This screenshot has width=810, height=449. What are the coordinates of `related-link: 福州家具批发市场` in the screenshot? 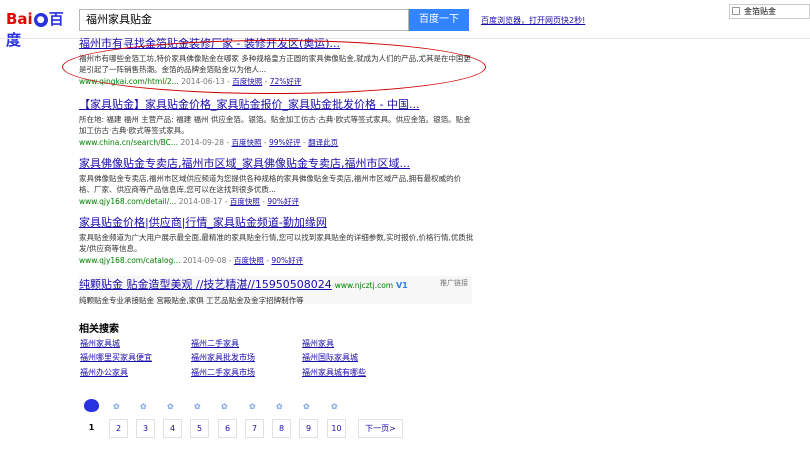 It's located at (223, 357).